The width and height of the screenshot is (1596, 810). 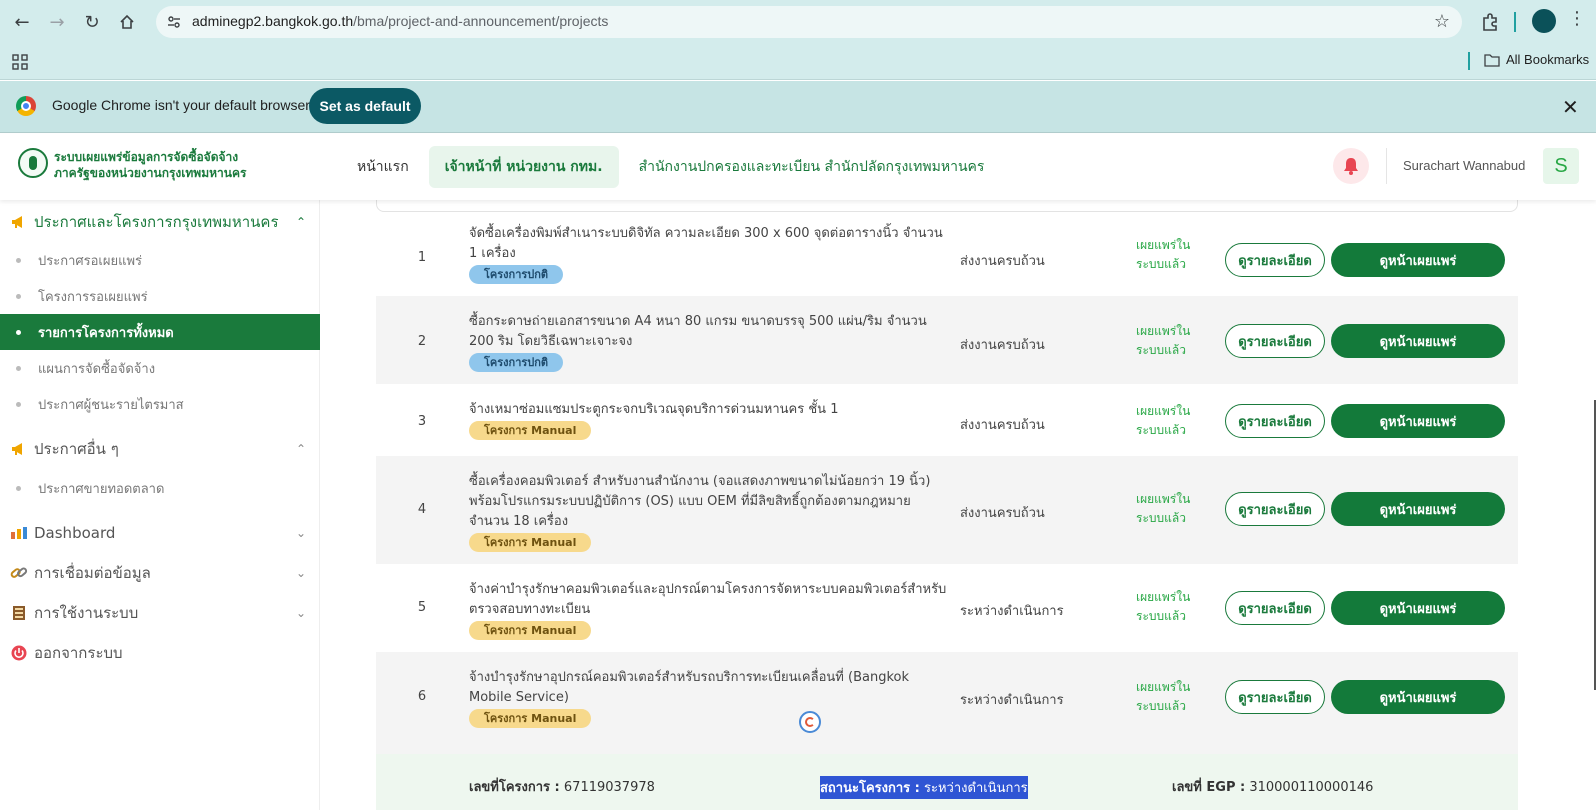 What do you see at coordinates (160, 296) in the screenshot?
I see `sidebar-item-pending-projects: โครงการรอเผยแพร่` at bounding box center [160, 296].